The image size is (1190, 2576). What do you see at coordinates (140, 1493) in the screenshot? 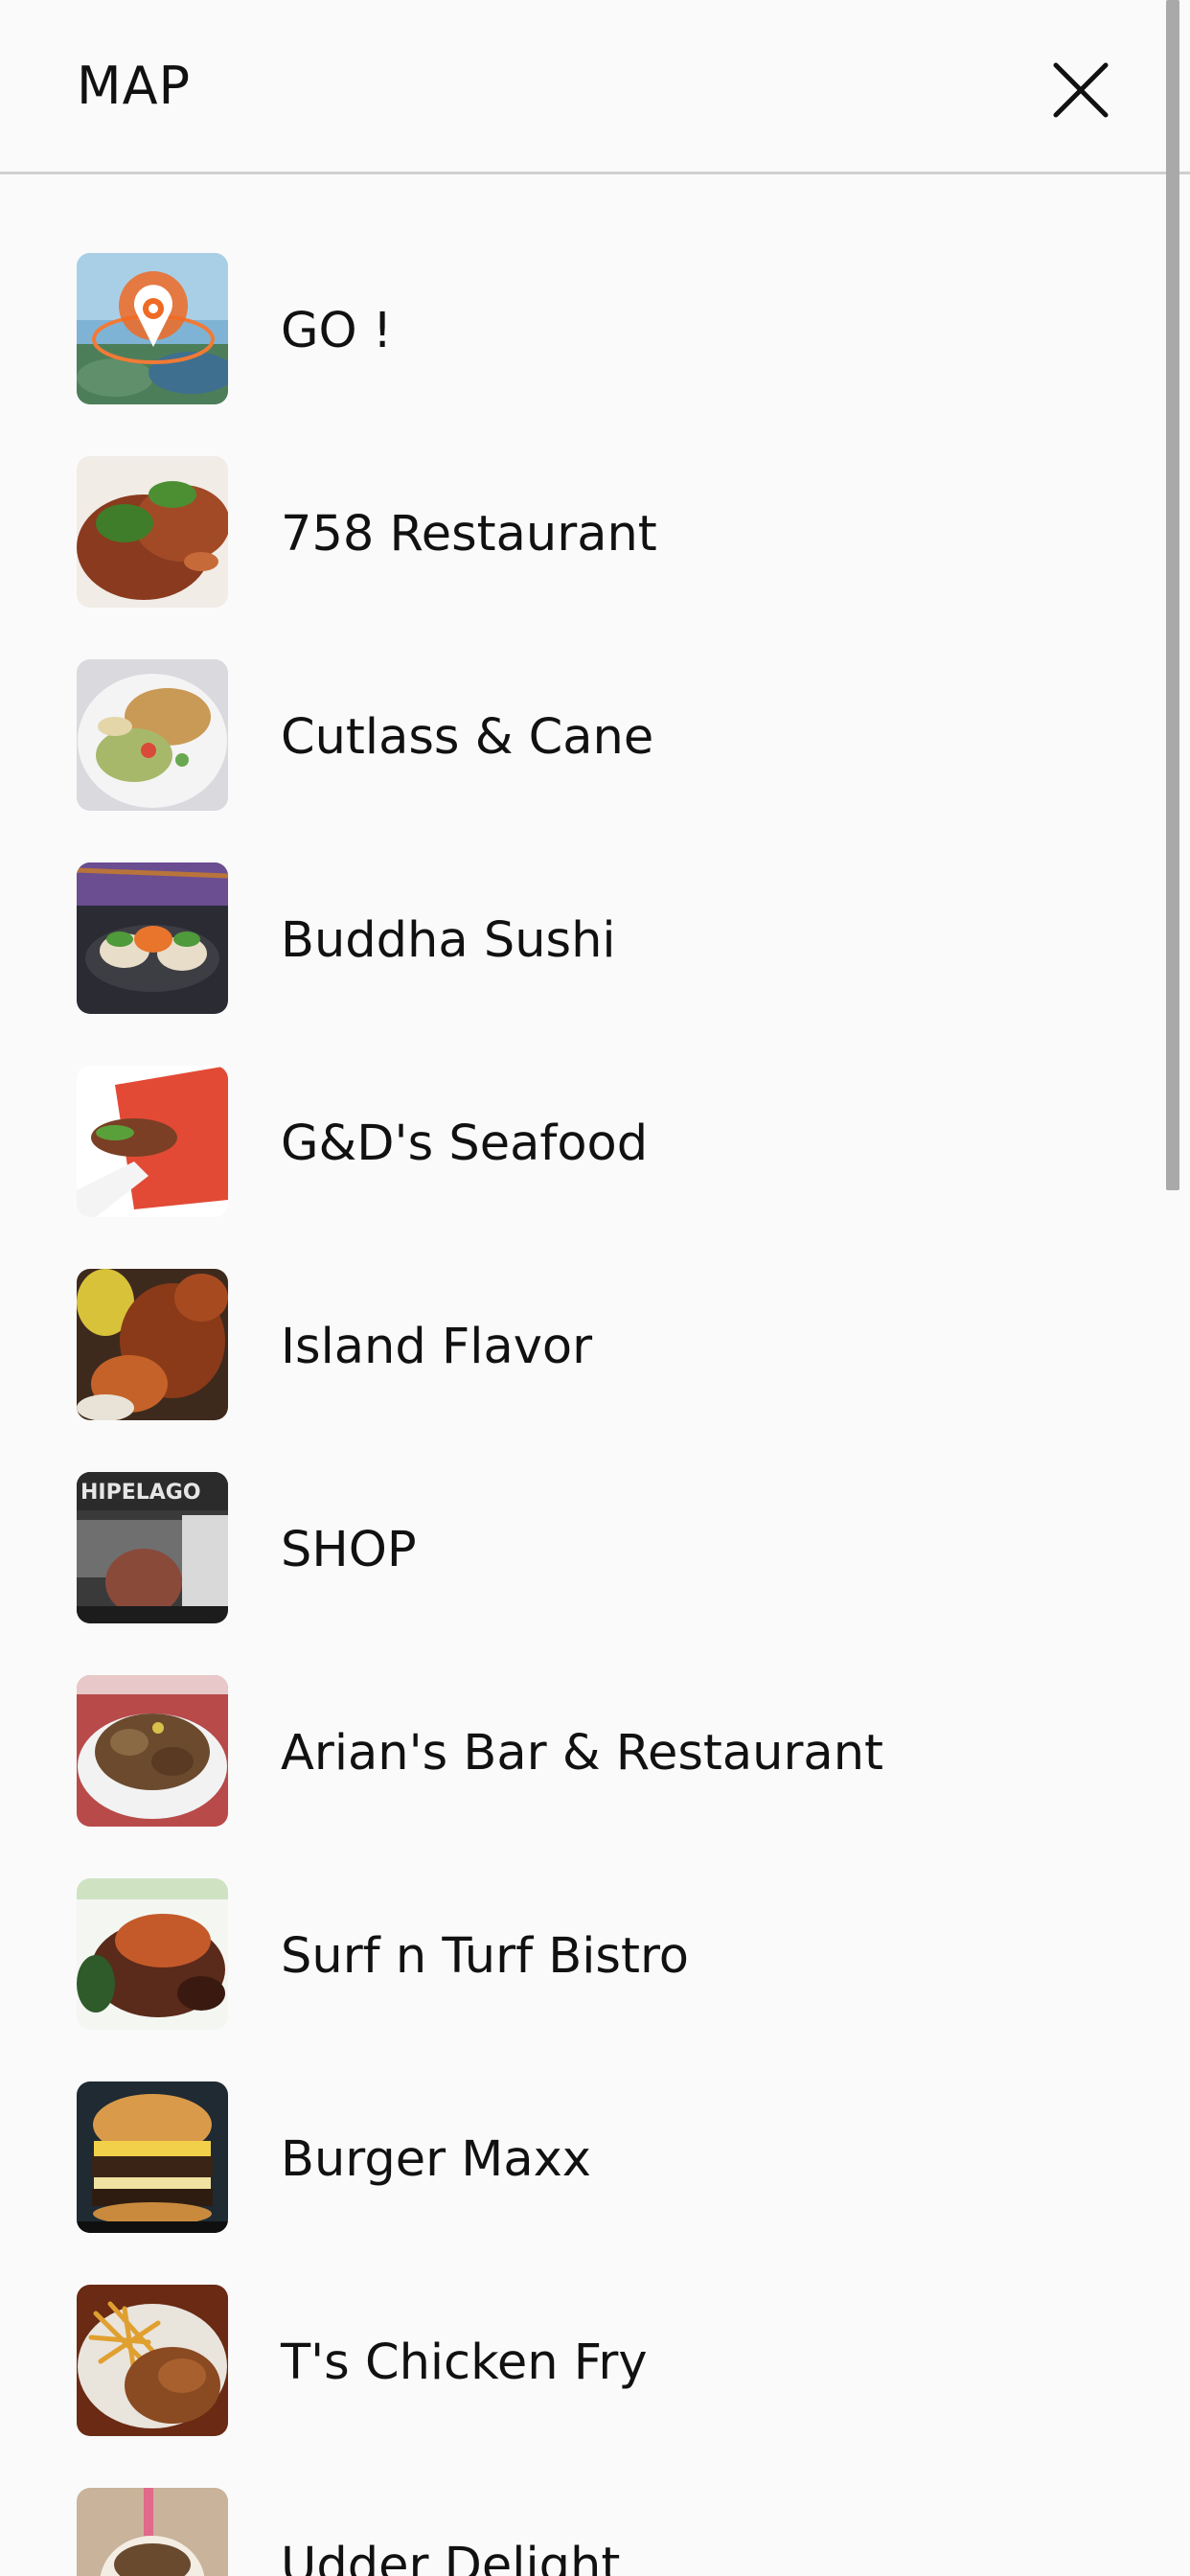
I see `svg-text: HIPELAGO` at bounding box center [140, 1493].